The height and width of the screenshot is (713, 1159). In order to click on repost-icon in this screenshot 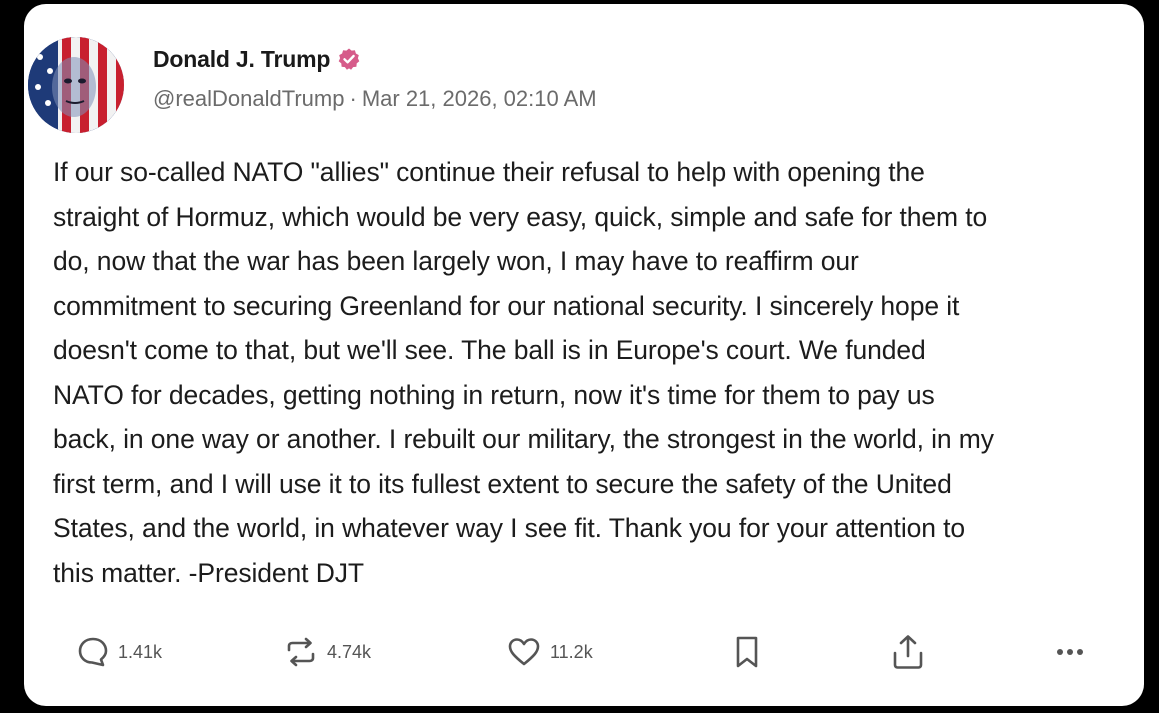, I will do `click(301, 652)`.